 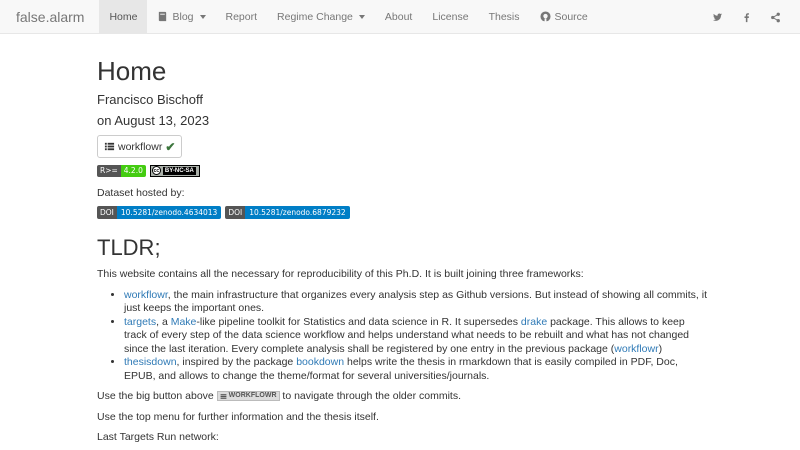 I want to click on list-item-text: , a, so click(x=163, y=321).